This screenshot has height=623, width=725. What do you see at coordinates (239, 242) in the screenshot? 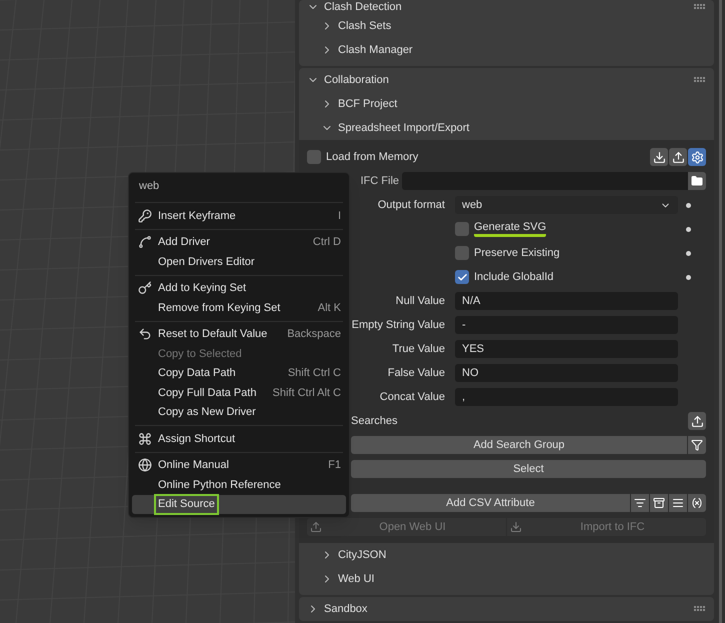
I see `menu-item: Add Driver Ctrl D` at bounding box center [239, 242].